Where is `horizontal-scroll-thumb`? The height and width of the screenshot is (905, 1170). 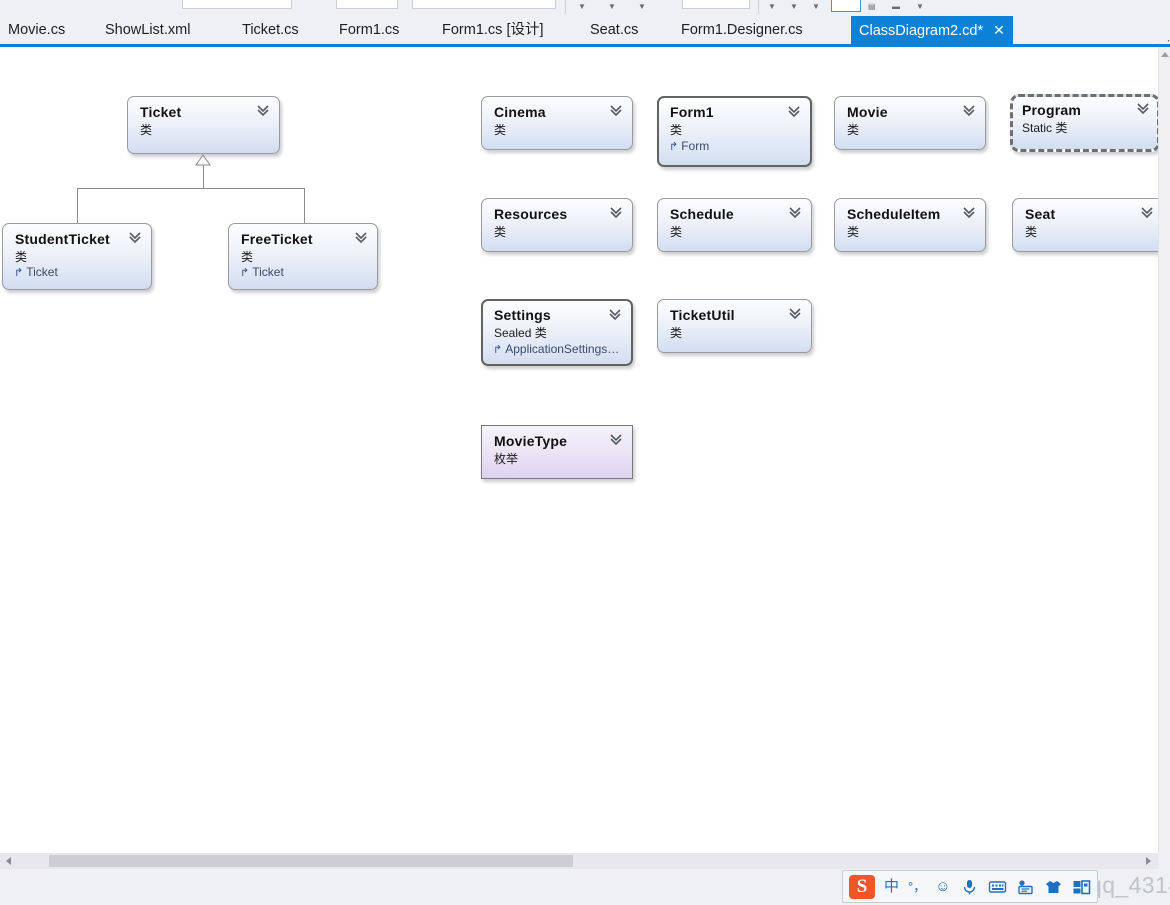 horizontal-scroll-thumb is located at coordinates (311, 861).